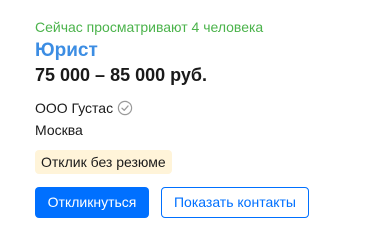 Image resolution: width=391 pixels, height=240 pixels. I want to click on respond-button: Откликнуться, so click(92, 202).